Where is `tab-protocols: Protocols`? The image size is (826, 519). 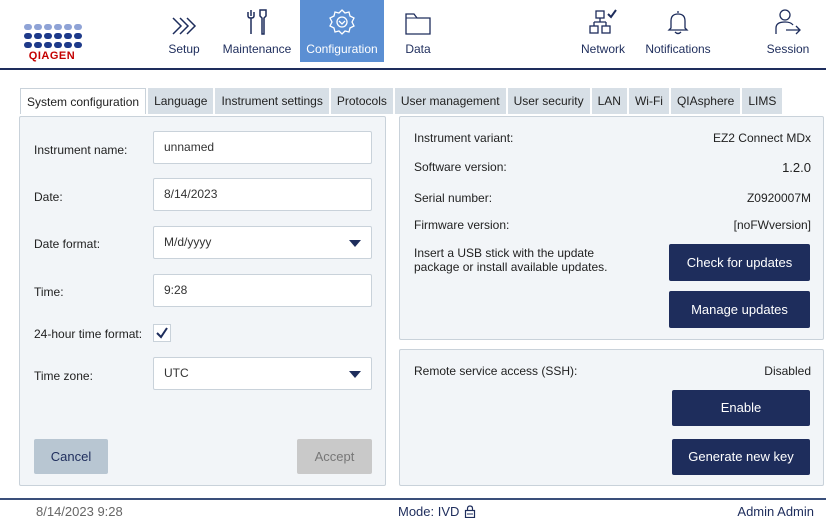 tab-protocols: Protocols is located at coordinates (361, 101).